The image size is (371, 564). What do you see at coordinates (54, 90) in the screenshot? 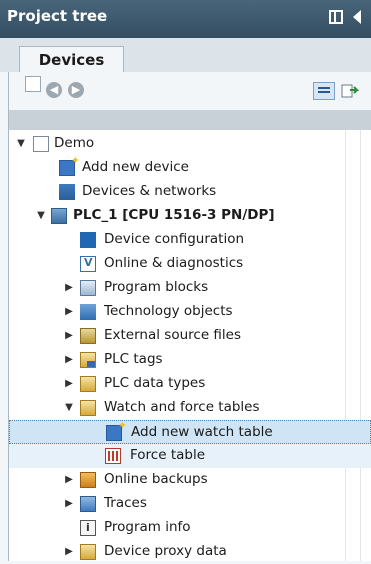
I see `back-icon: ◀` at bounding box center [54, 90].